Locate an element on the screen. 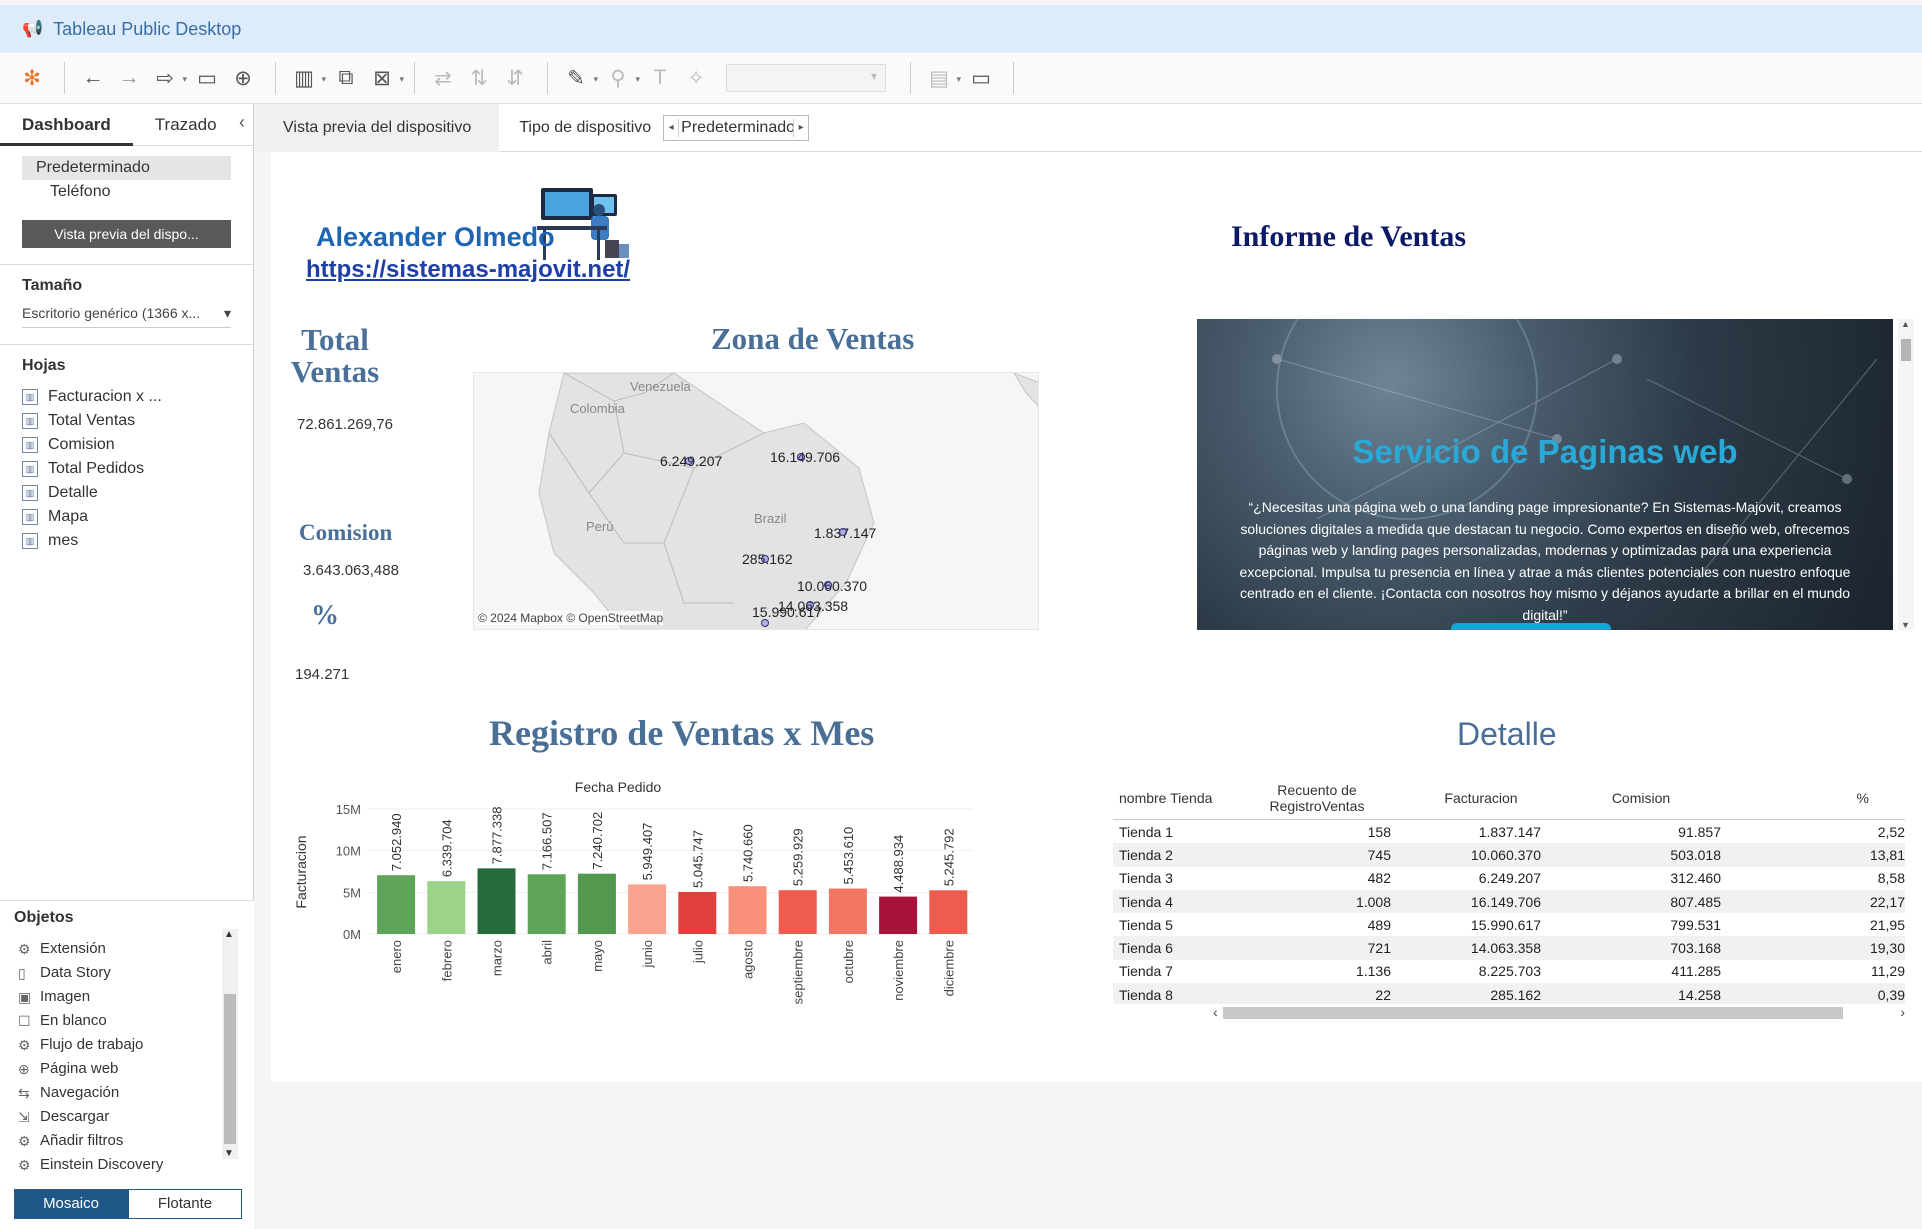 The image size is (1922, 1229). sheet-item: ▥ Mapa is located at coordinates (126, 517).